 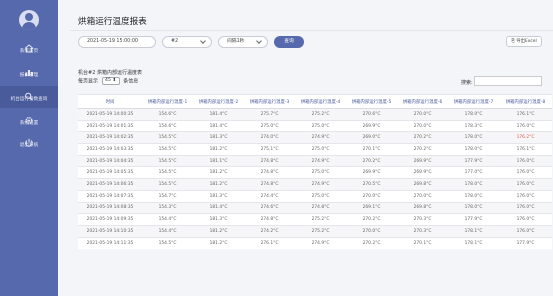 What do you see at coordinates (110, 219) in the screenshot?
I see `timestamp-cell: 2021-05-19 14:09:35` at bounding box center [110, 219].